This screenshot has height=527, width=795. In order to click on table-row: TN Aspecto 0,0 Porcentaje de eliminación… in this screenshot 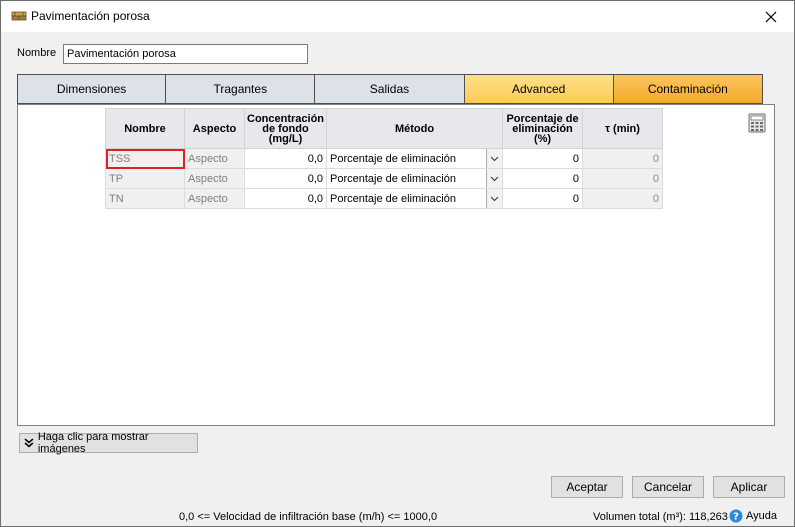, I will do `click(384, 198)`.